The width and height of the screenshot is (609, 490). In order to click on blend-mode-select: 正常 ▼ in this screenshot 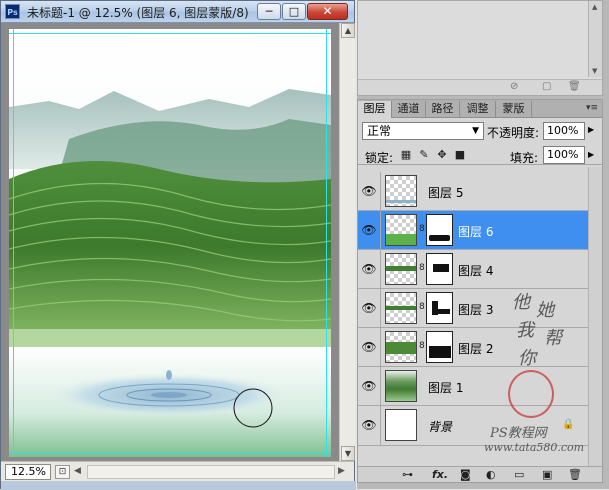, I will do `click(423, 131)`.